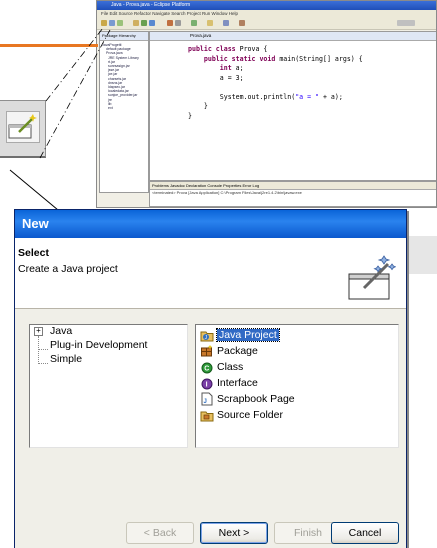  What do you see at coordinates (160, 533) in the screenshot?
I see `back-button: < Back` at bounding box center [160, 533].